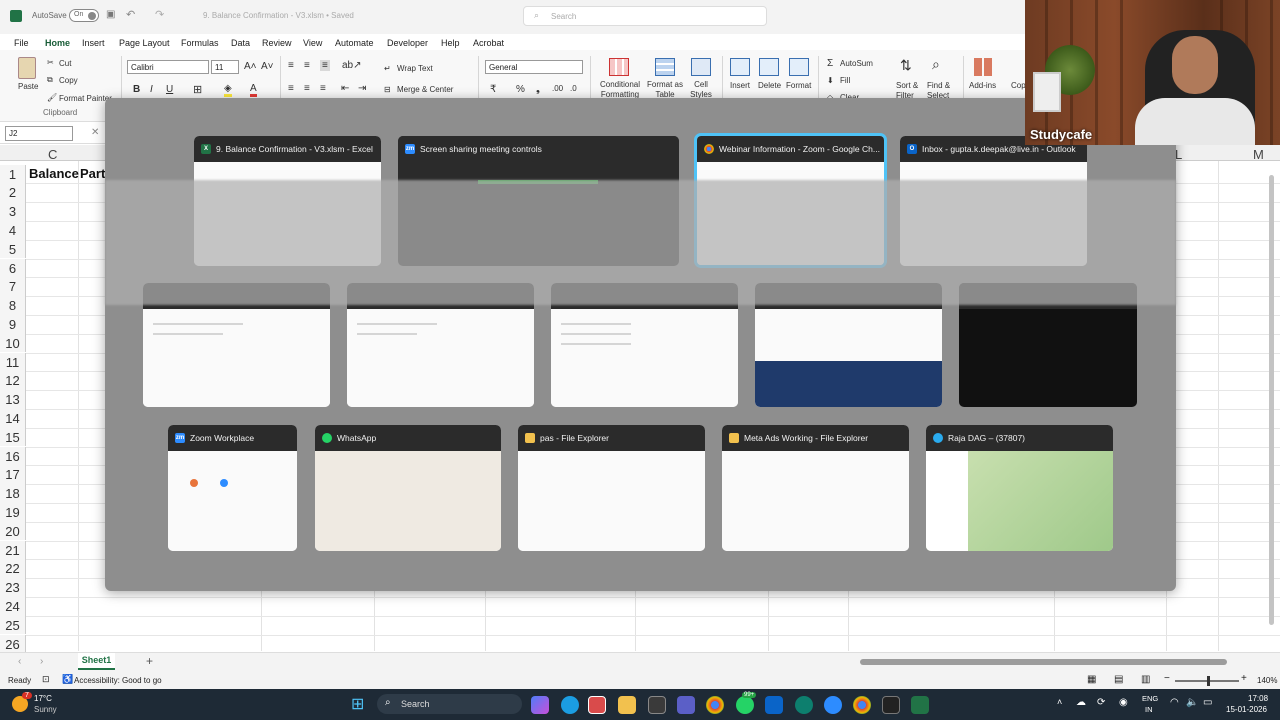  I want to click on chrome-icon, so click(715, 705).